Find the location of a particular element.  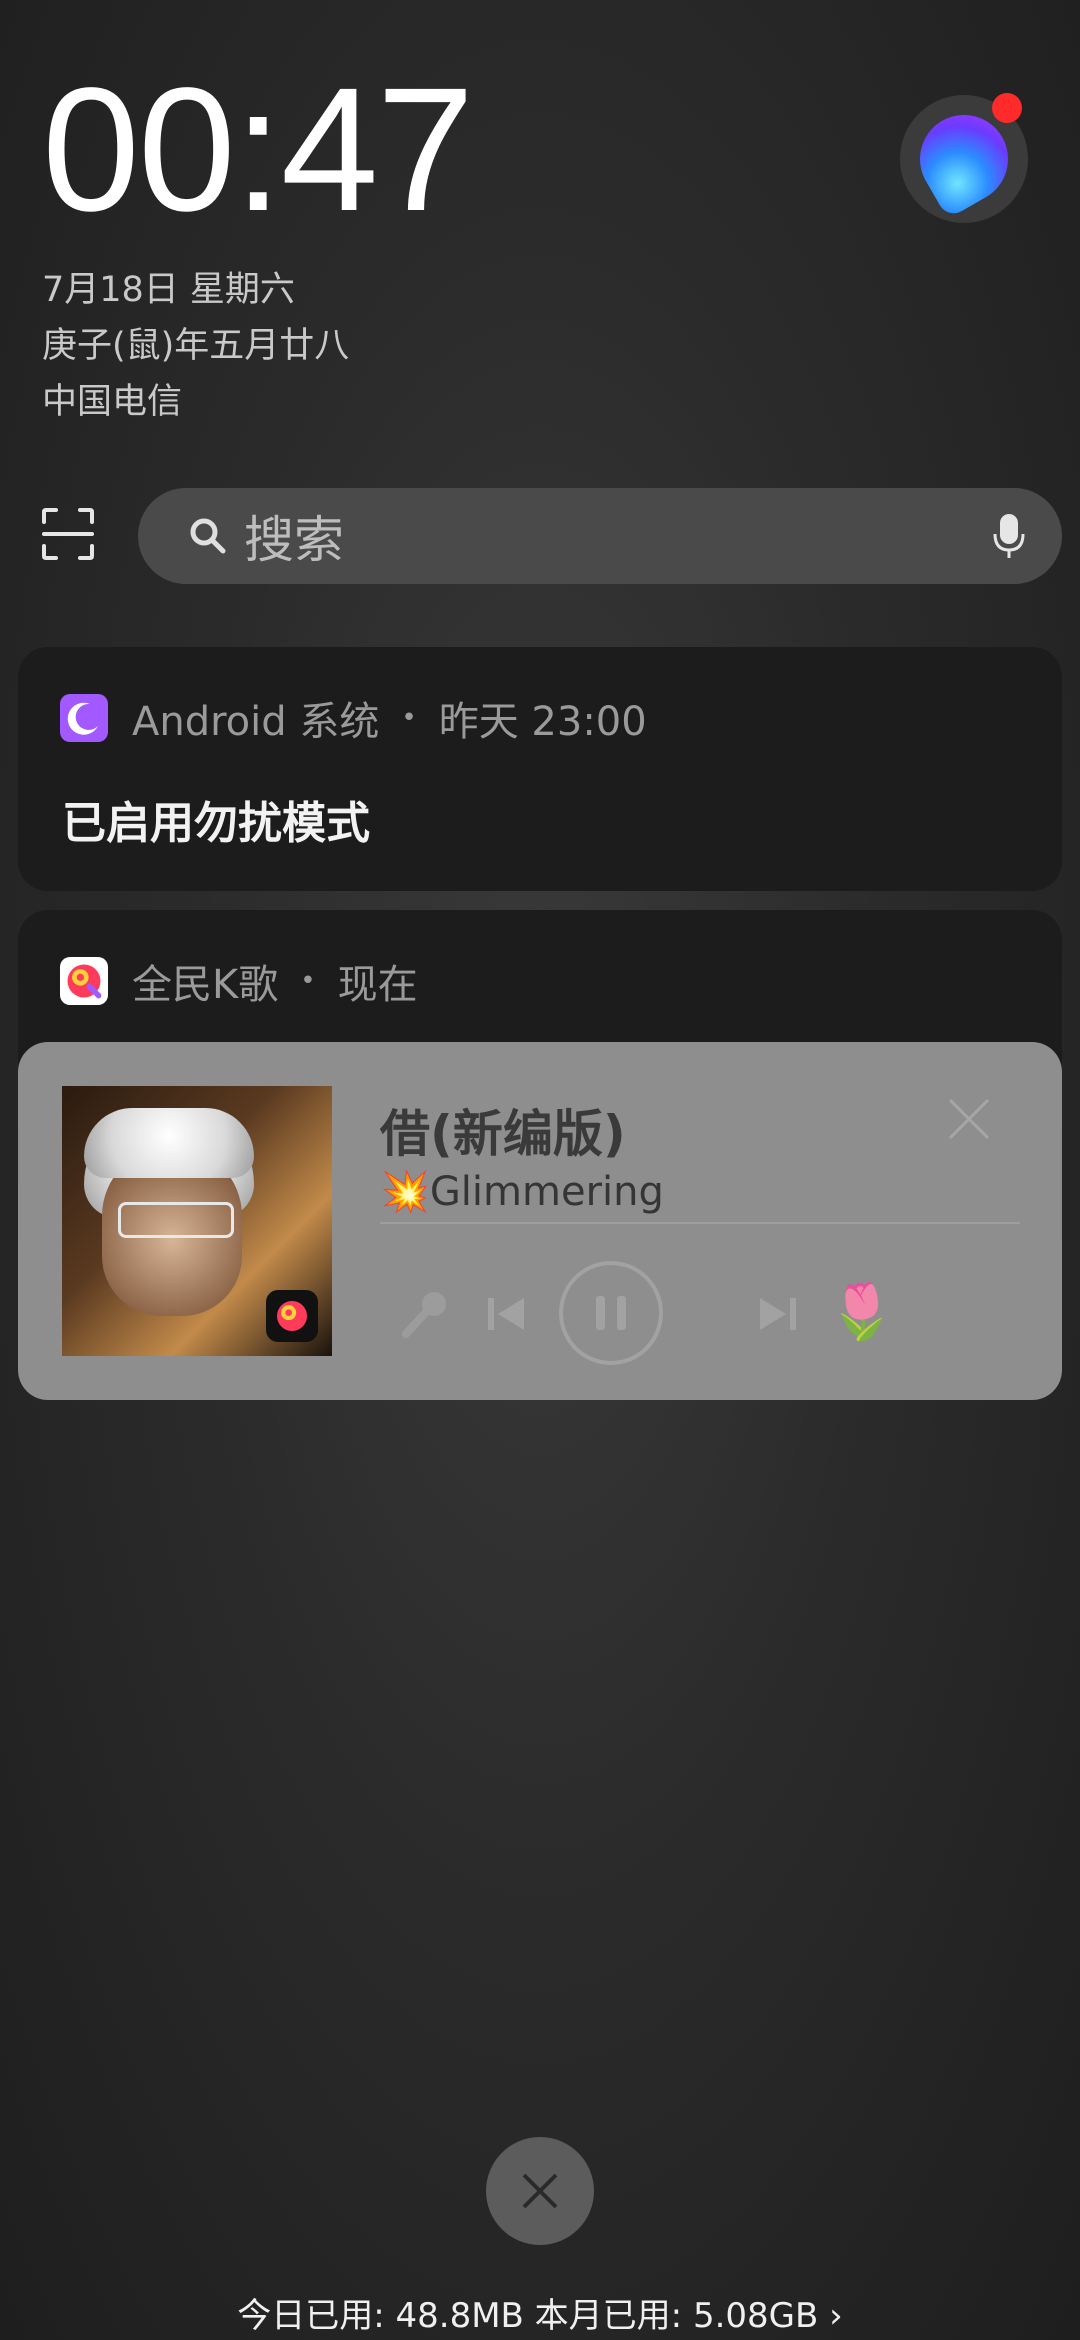

notification-message: 已启用勿扰模式 is located at coordinates (216, 823).